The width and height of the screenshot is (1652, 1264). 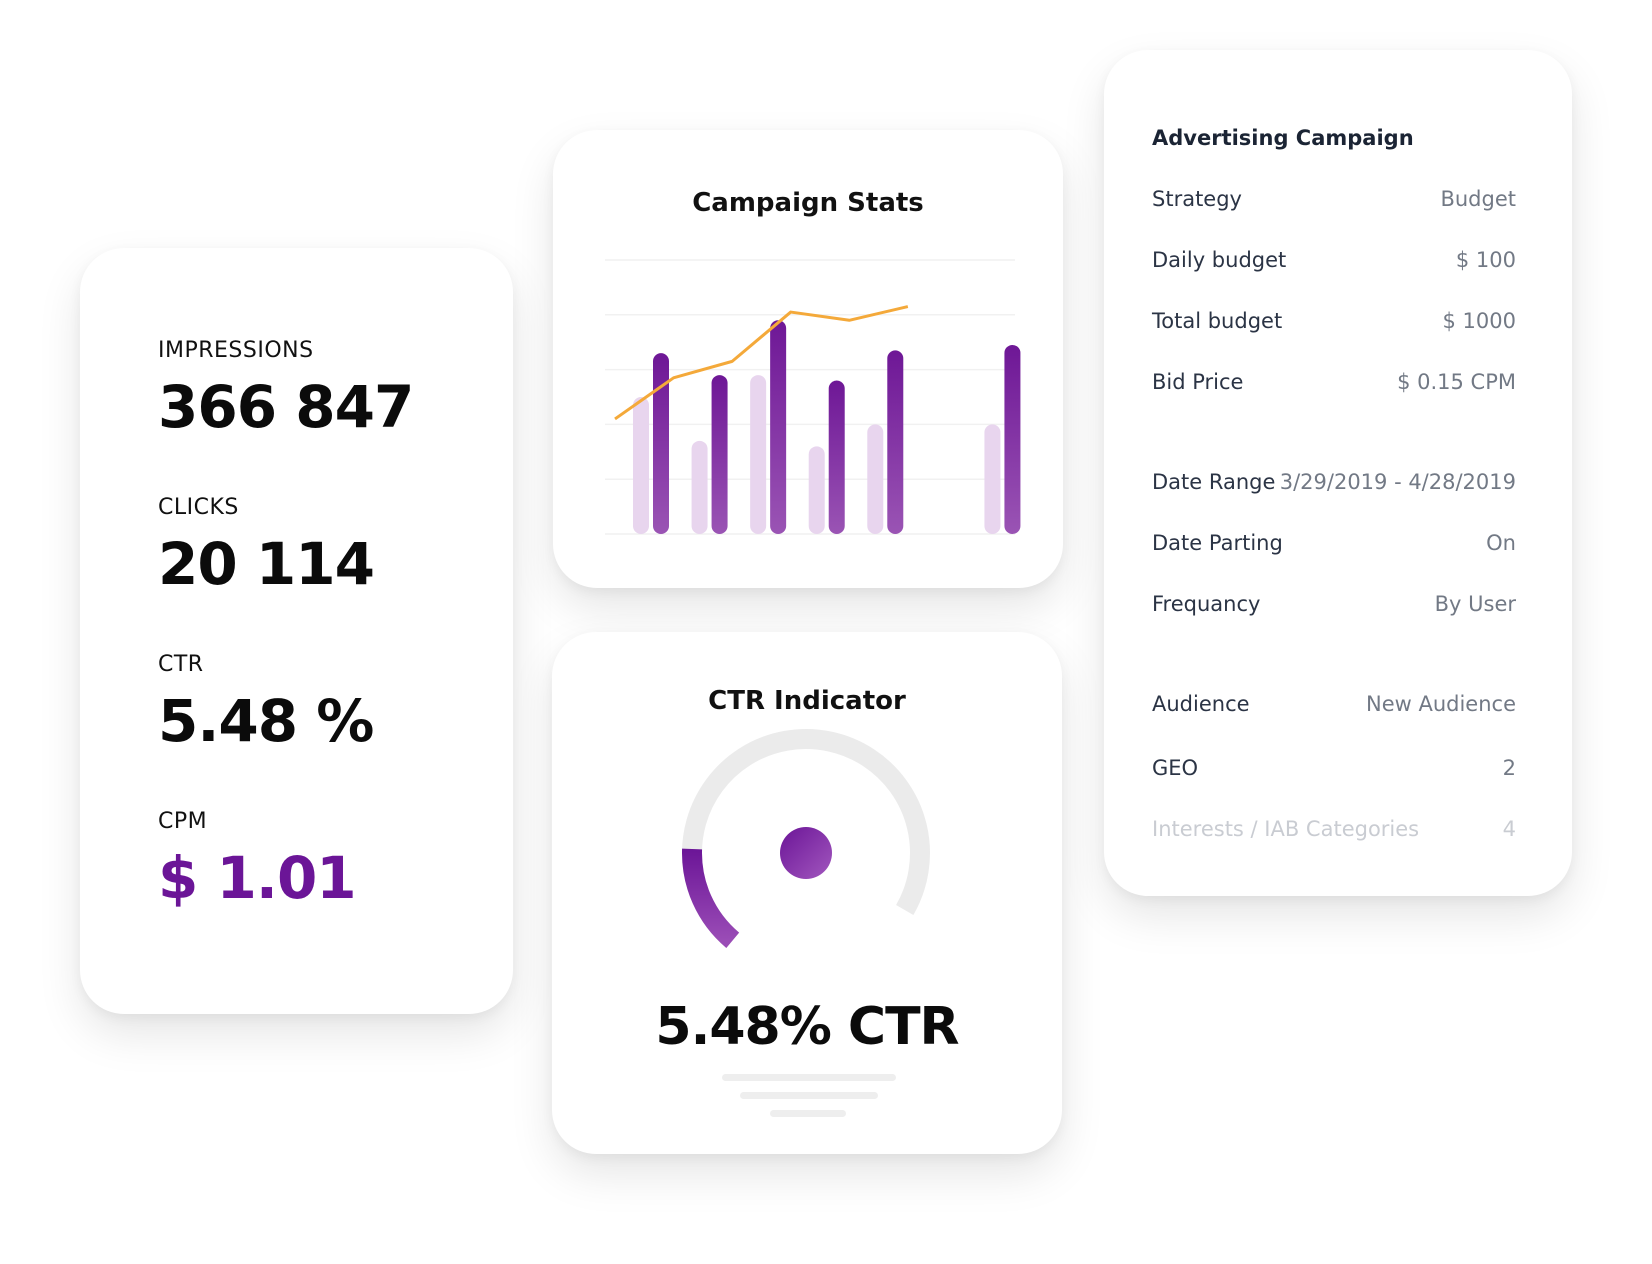 What do you see at coordinates (1334, 199) in the screenshot?
I see `campaign-row-strategy: Strategy Budget` at bounding box center [1334, 199].